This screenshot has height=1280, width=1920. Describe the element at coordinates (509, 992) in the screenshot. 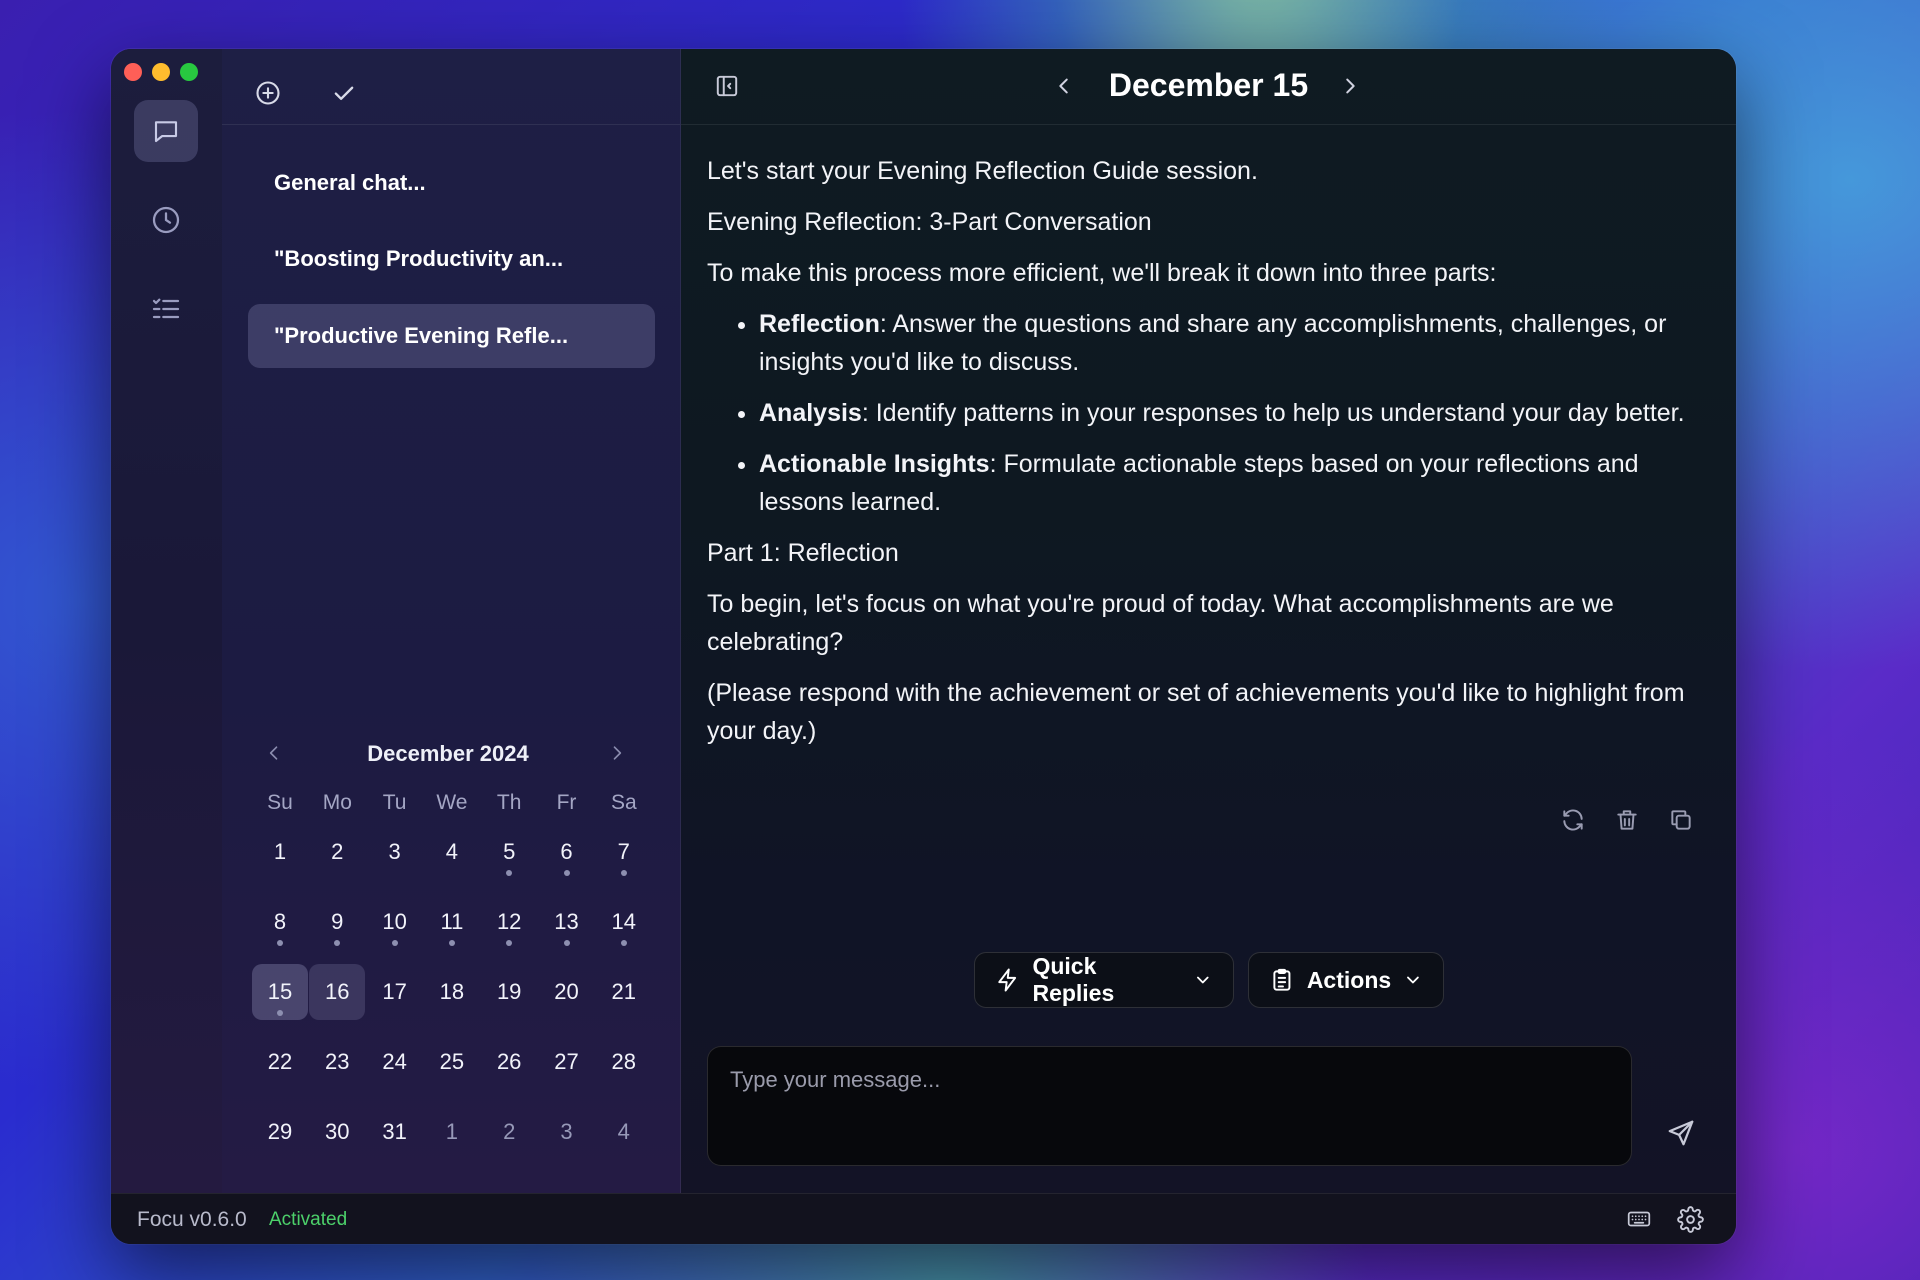

I see `calendar-day: 19` at that location.